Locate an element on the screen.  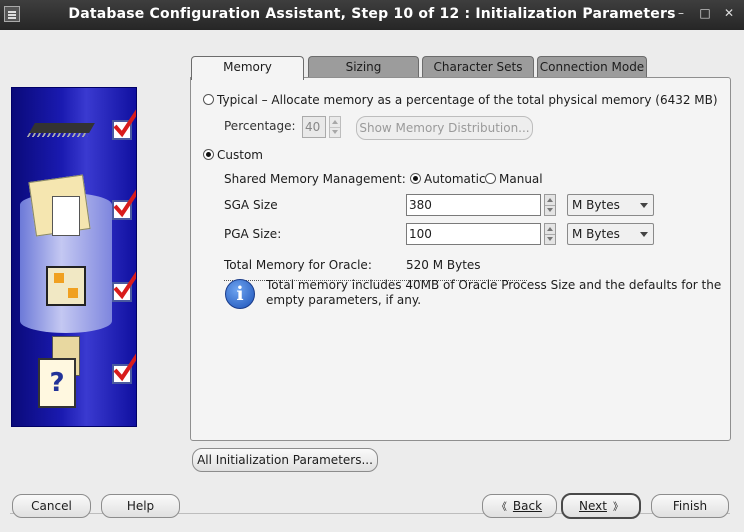
shared-memory-management-label: Shared Memory Management: is located at coordinates (315, 179).